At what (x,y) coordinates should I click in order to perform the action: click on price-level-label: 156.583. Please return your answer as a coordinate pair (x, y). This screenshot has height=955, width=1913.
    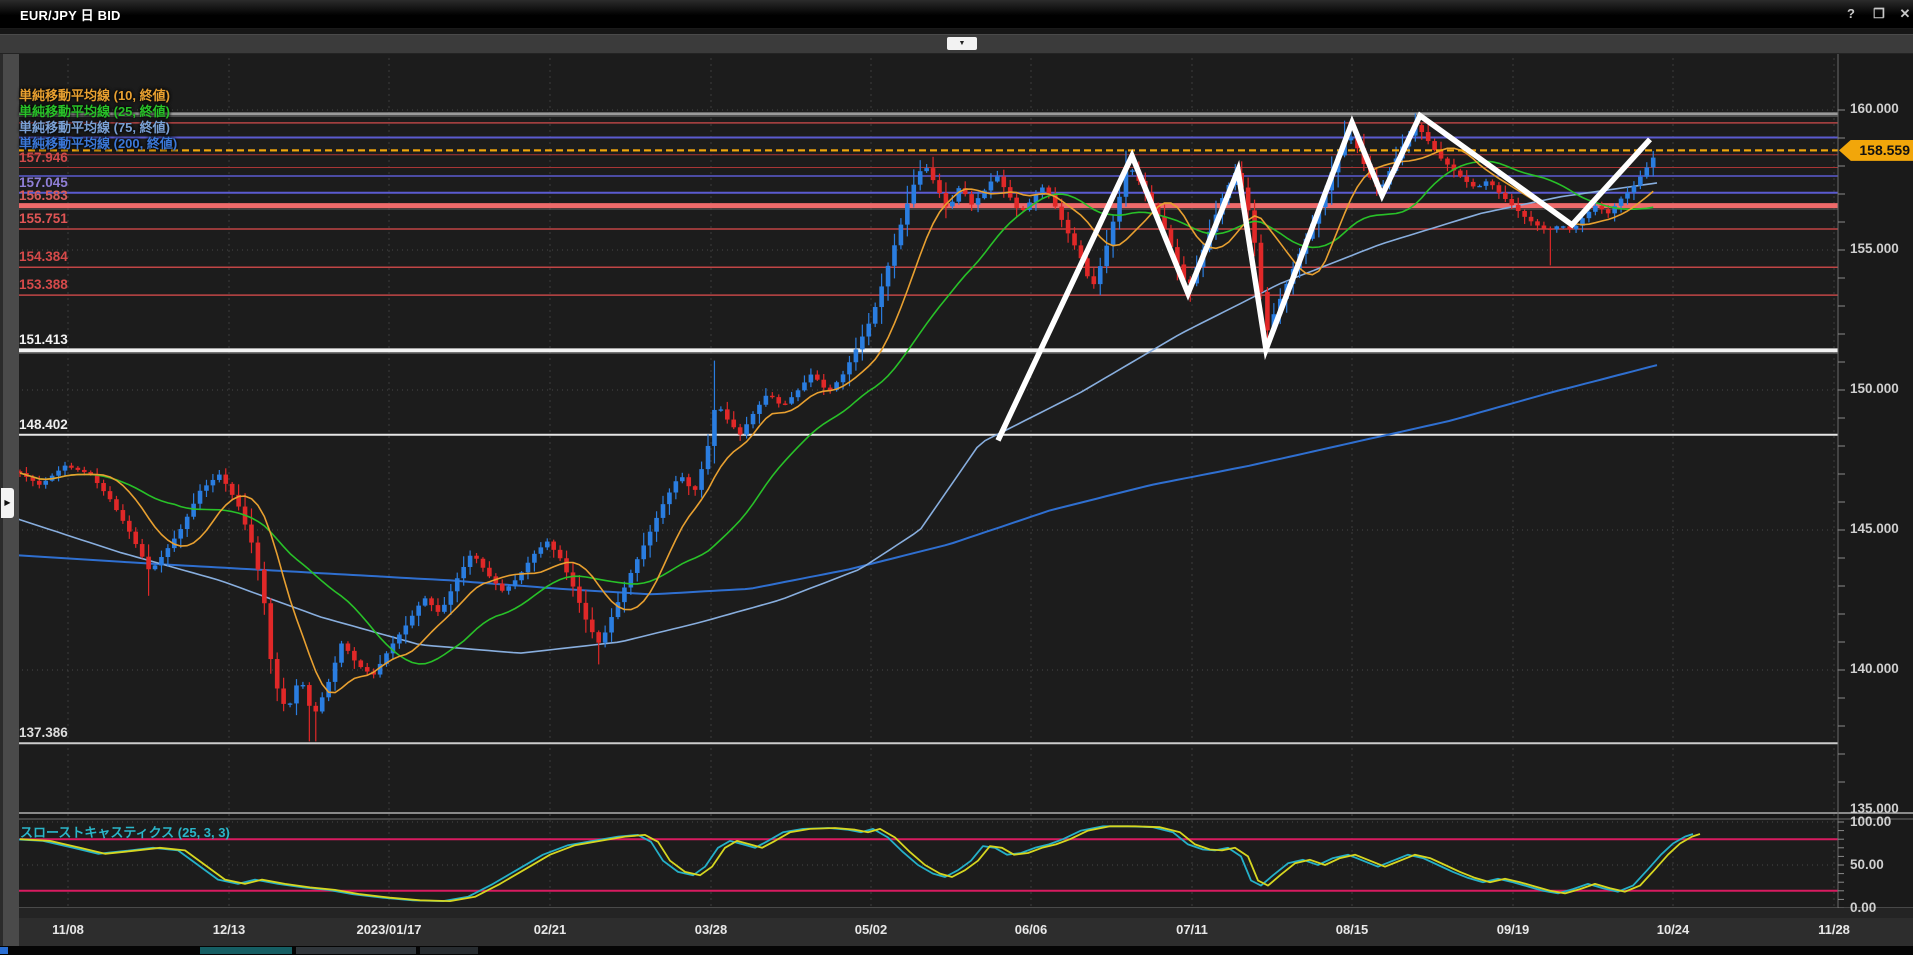
    Looking at the image, I should click on (43, 195).